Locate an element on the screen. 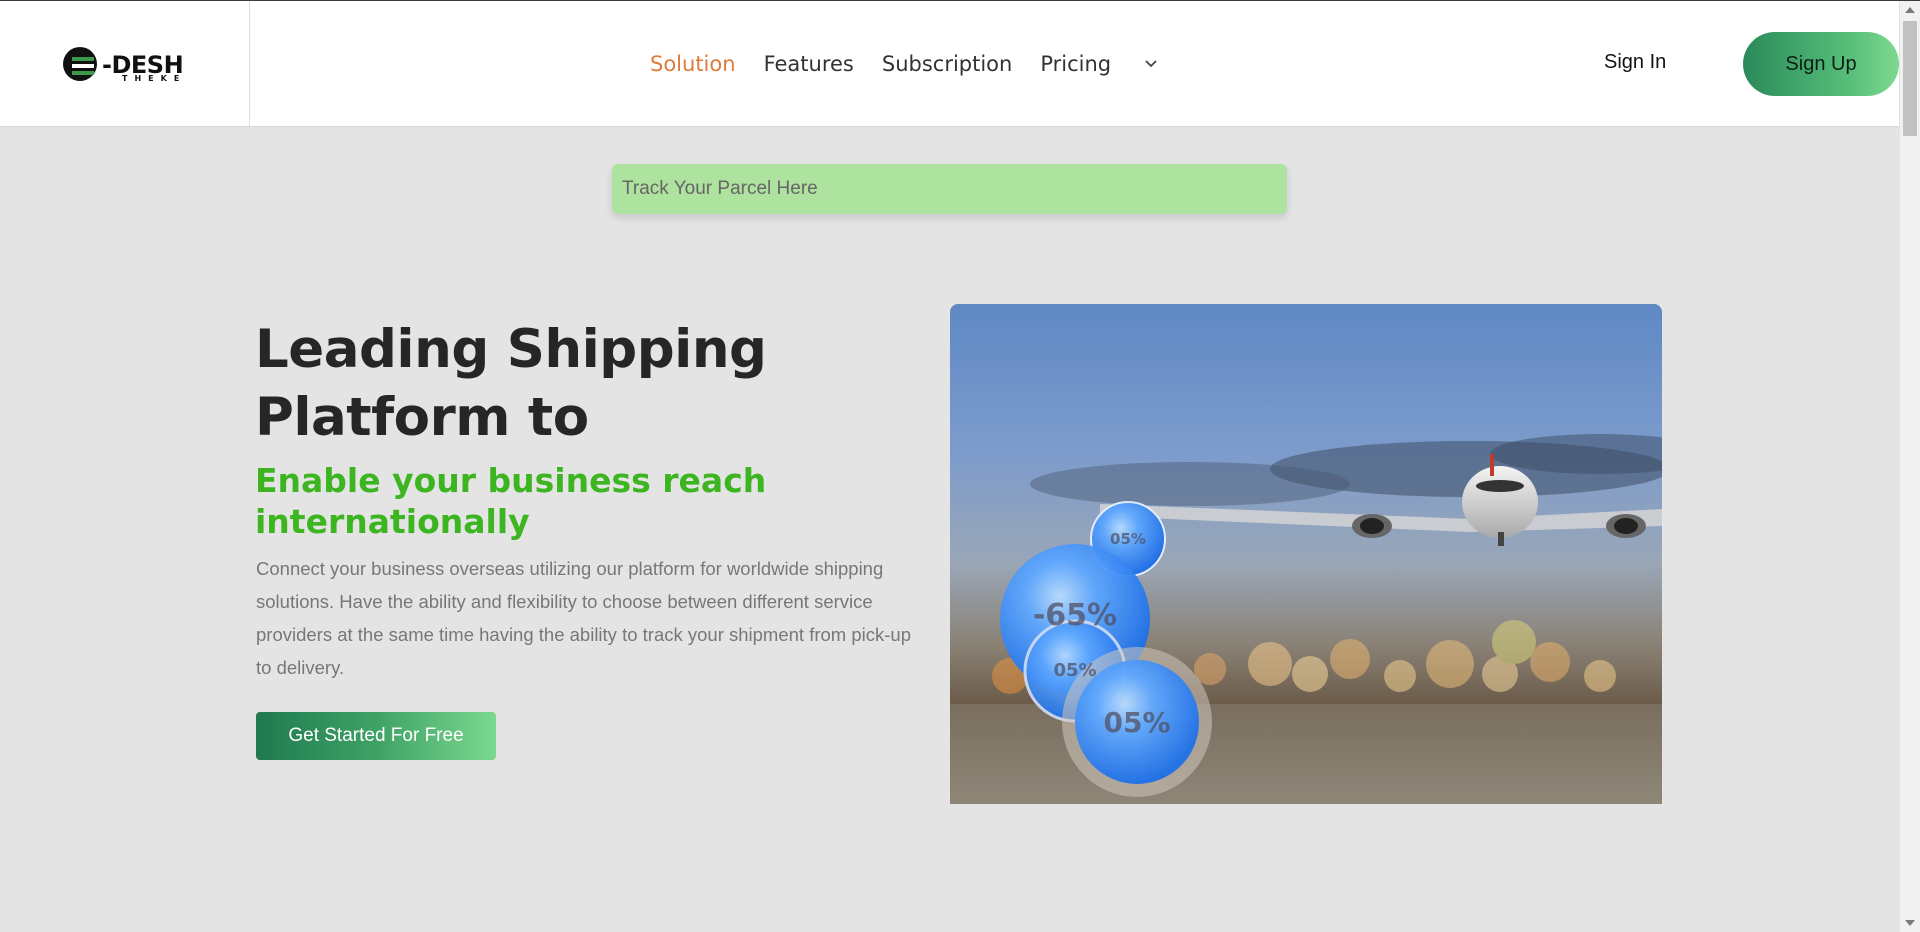 The height and width of the screenshot is (932, 1920). nav-item-features: Features is located at coordinates (809, 64).